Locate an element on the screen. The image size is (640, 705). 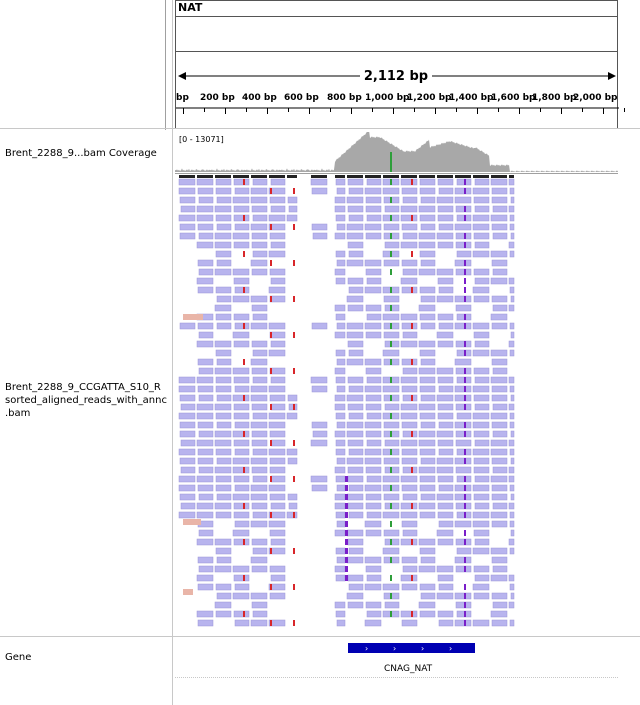
gene-feature: › › › › is located at coordinates (396, 648).